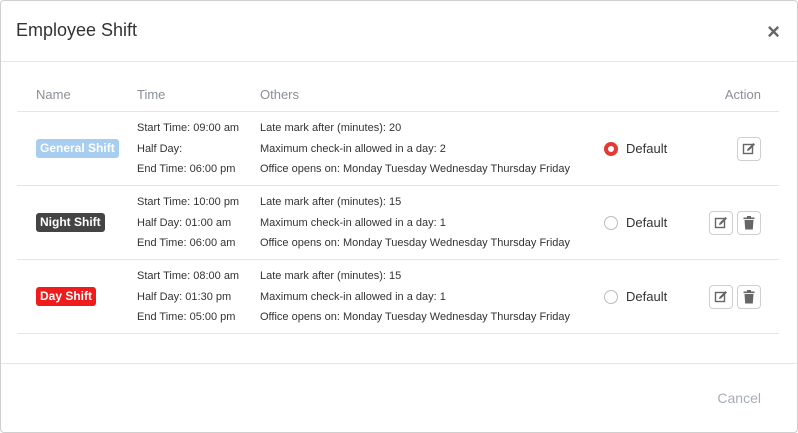 This screenshot has width=798, height=433. Describe the element at coordinates (77, 148) in the screenshot. I see `shift-name-badge: General Shift` at that location.